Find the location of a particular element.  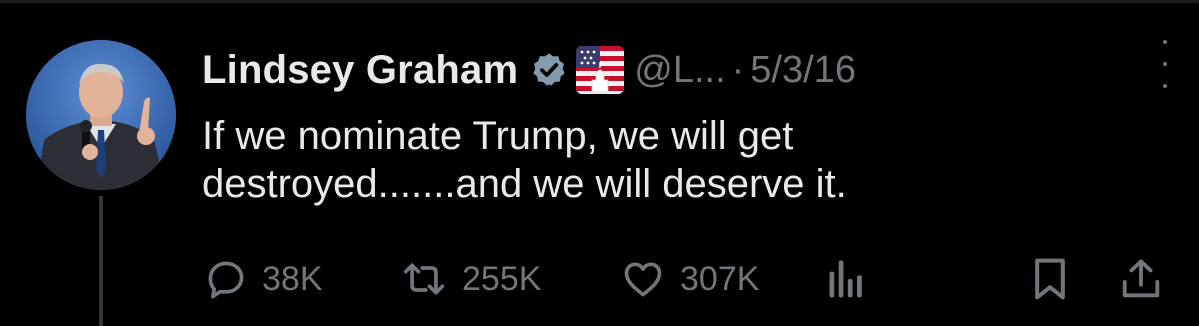

repost-icon is located at coordinates (424, 279).